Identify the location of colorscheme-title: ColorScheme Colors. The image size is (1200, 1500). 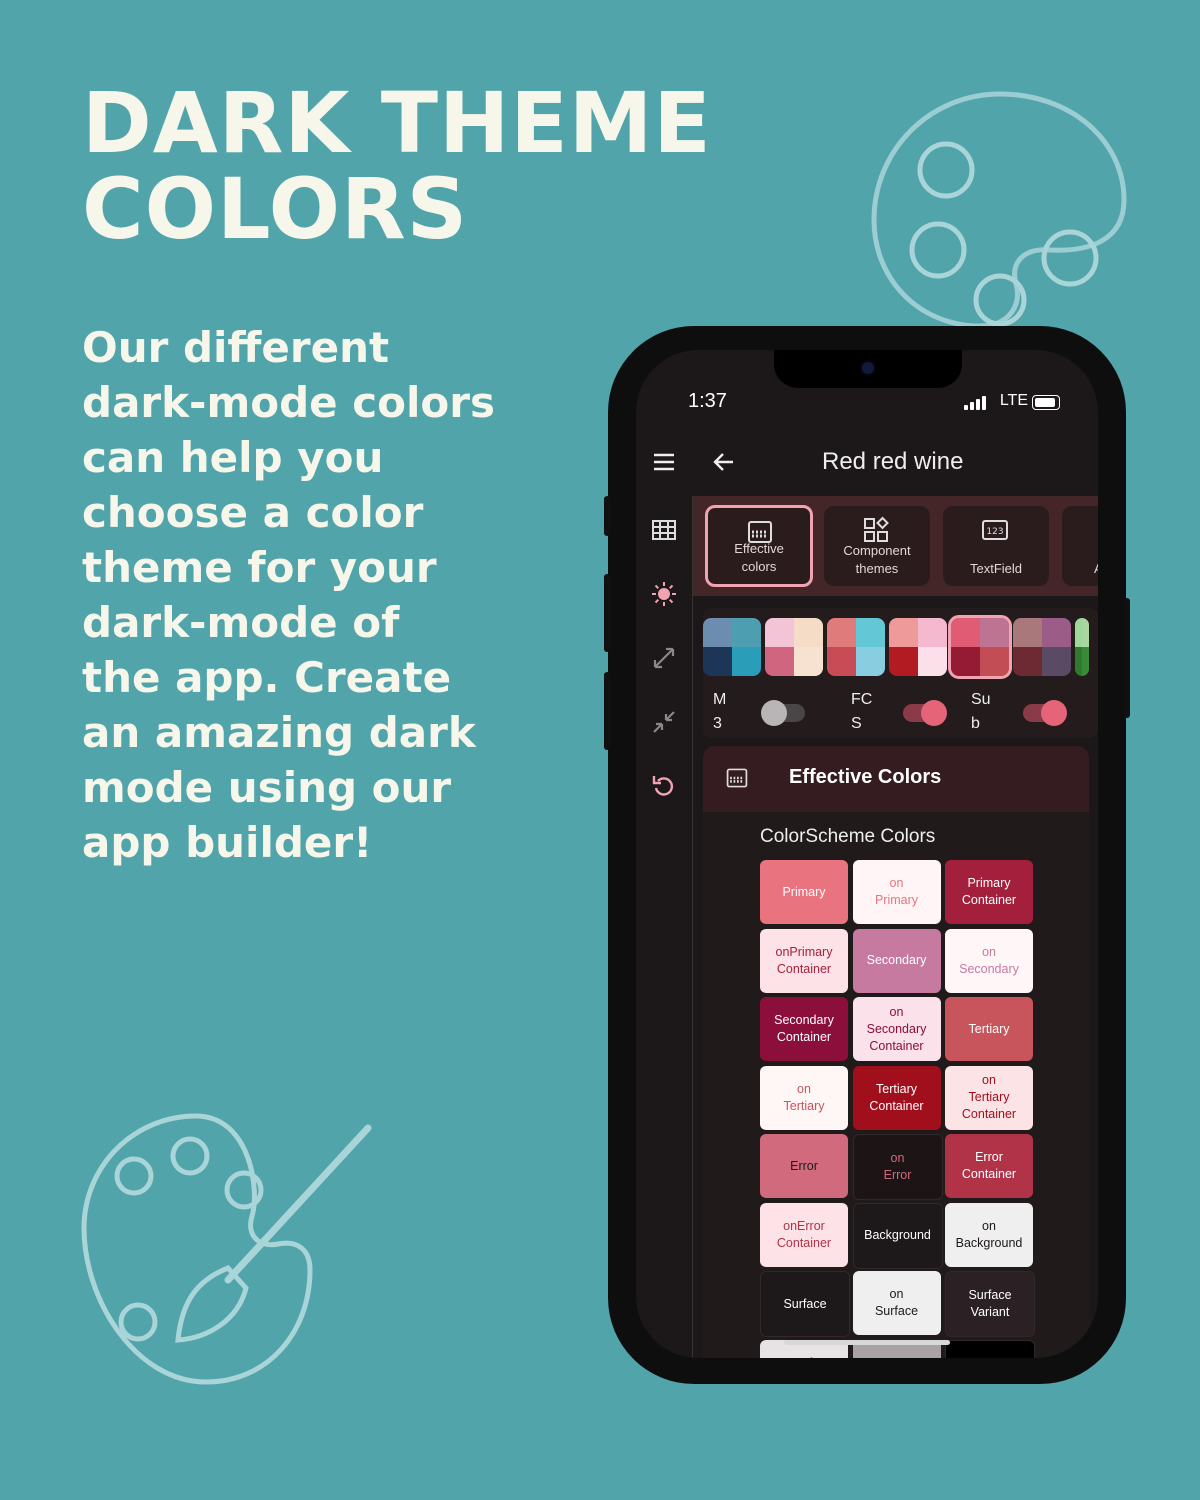
(848, 836).